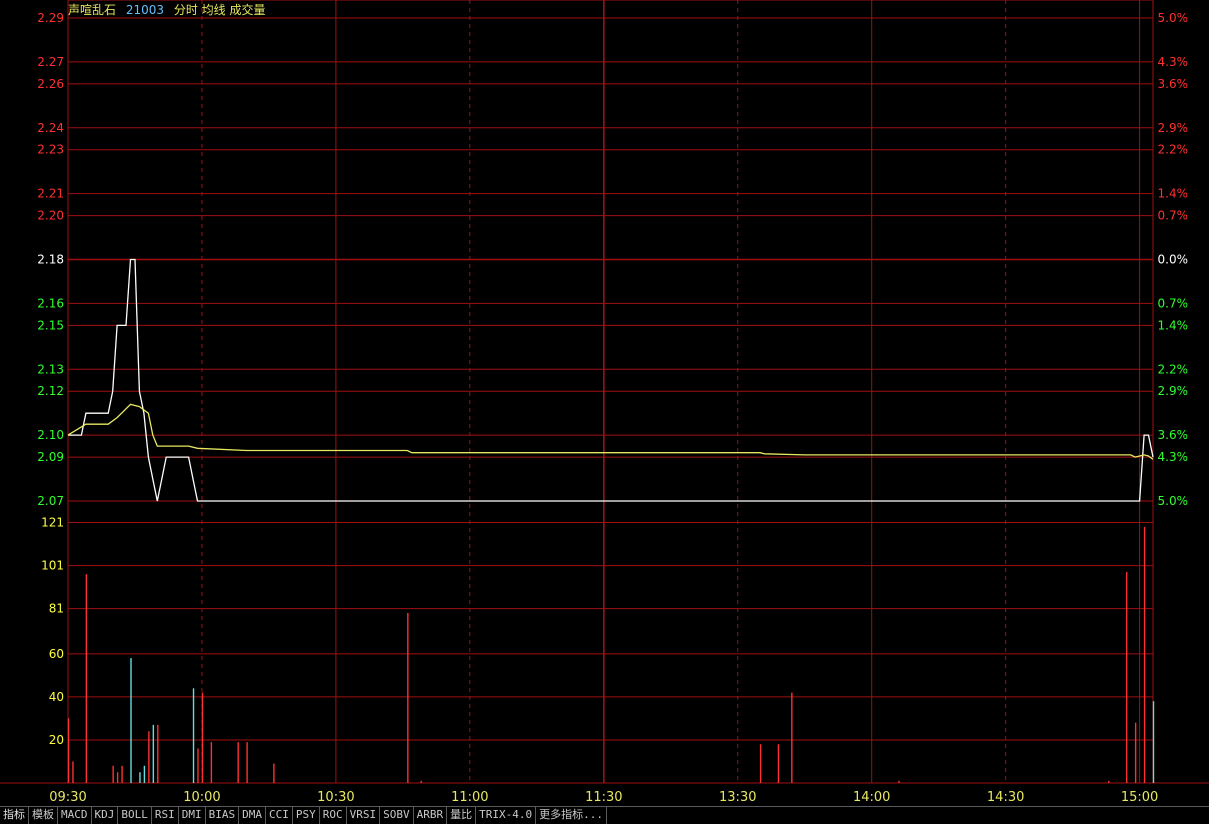  I want to click on tab-8: DMA, so click(252, 815).